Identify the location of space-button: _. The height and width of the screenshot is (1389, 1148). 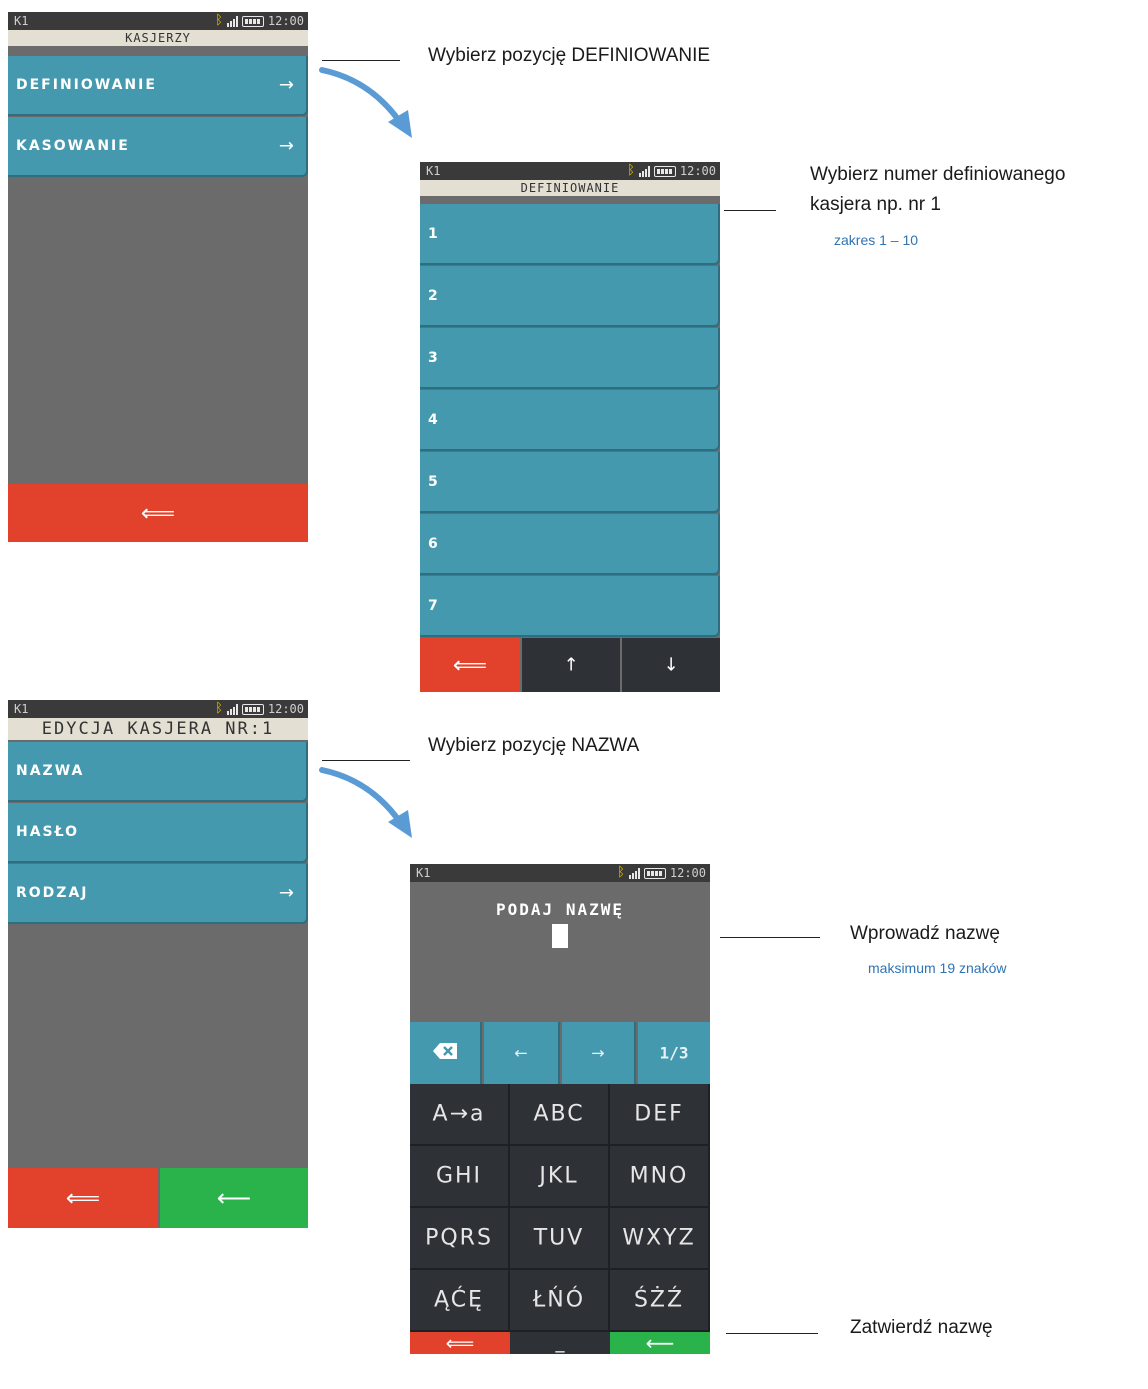
(560, 1343).